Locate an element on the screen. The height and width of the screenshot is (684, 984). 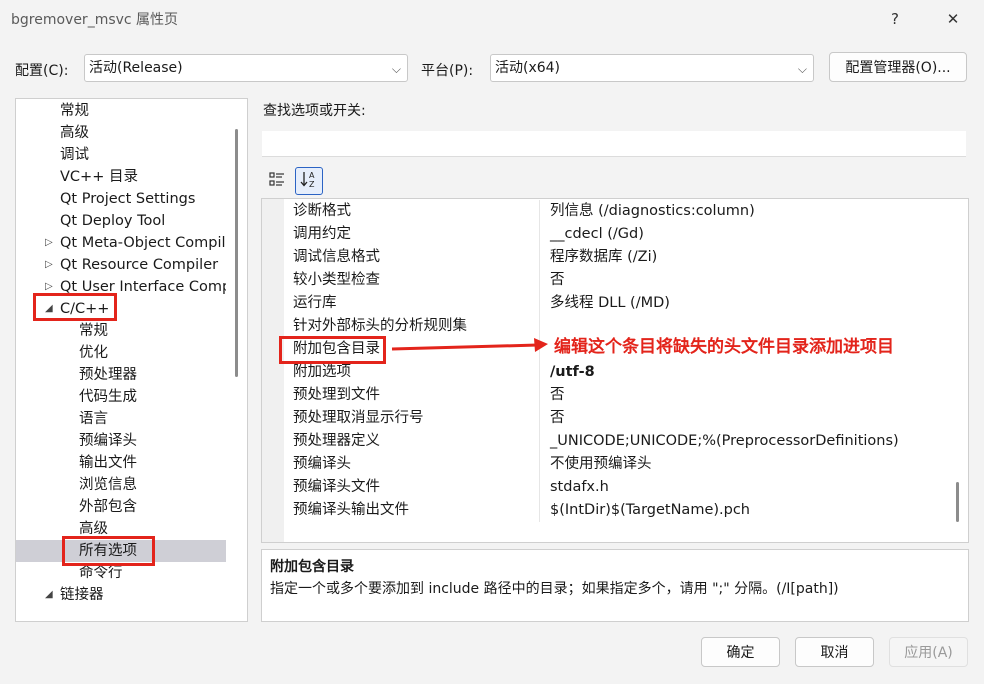
tree-item-label: 输出文件 is located at coordinates (108, 463).